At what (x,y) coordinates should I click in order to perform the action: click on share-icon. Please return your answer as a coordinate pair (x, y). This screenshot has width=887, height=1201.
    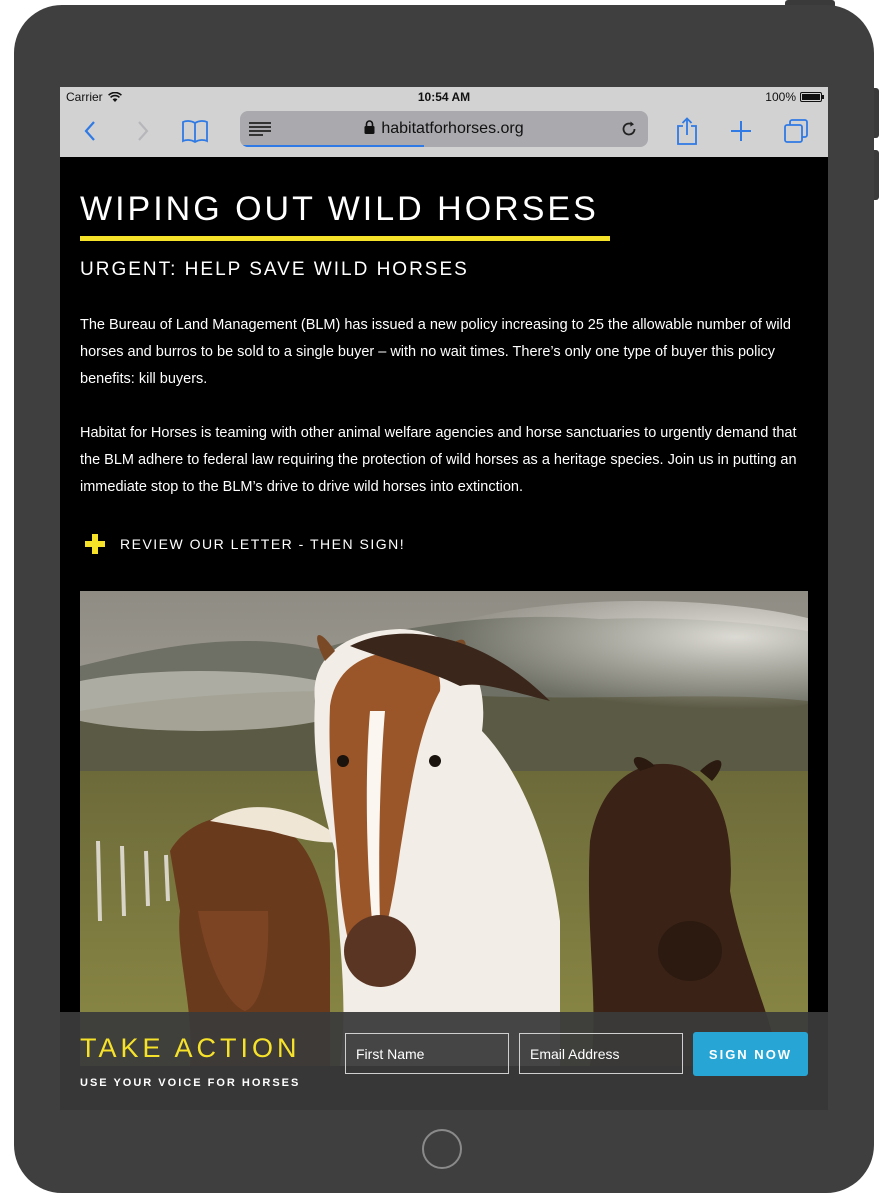
    Looking at the image, I should click on (687, 131).